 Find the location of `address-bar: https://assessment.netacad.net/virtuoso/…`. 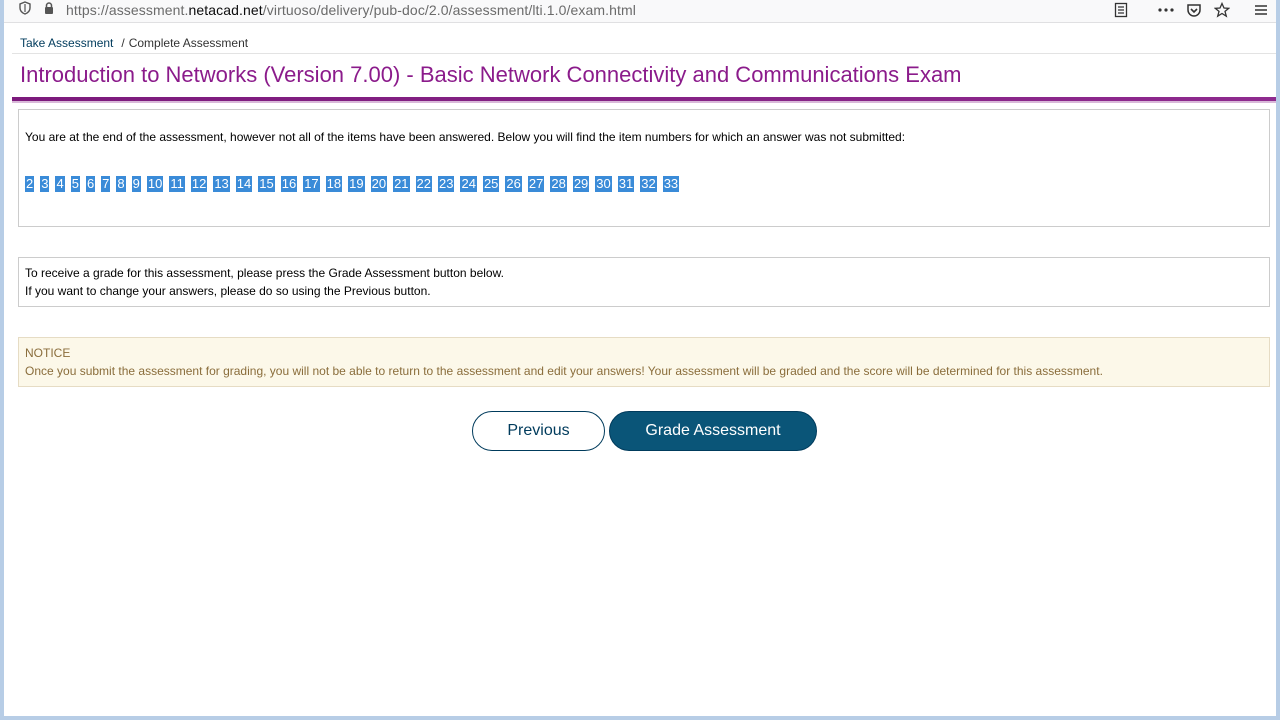

address-bar: https://assessment.netacad.net/virtuoso/… is located at coordinates (327, 10).